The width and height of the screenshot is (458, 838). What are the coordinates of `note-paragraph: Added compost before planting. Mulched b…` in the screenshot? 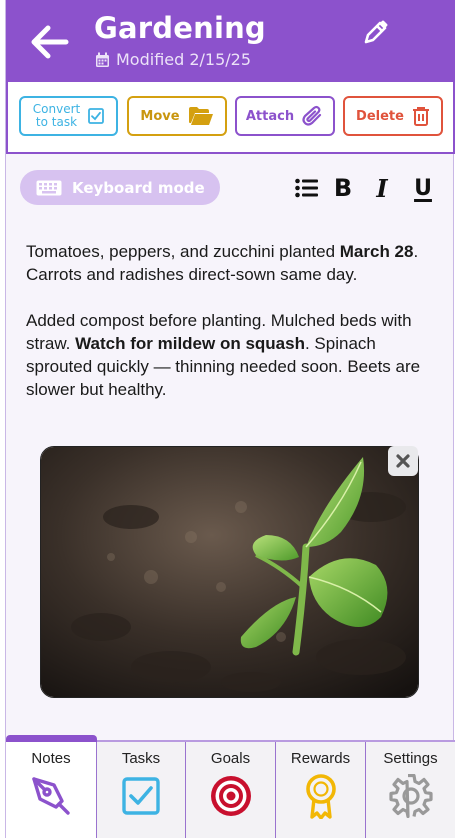 It's located at (231, 355).